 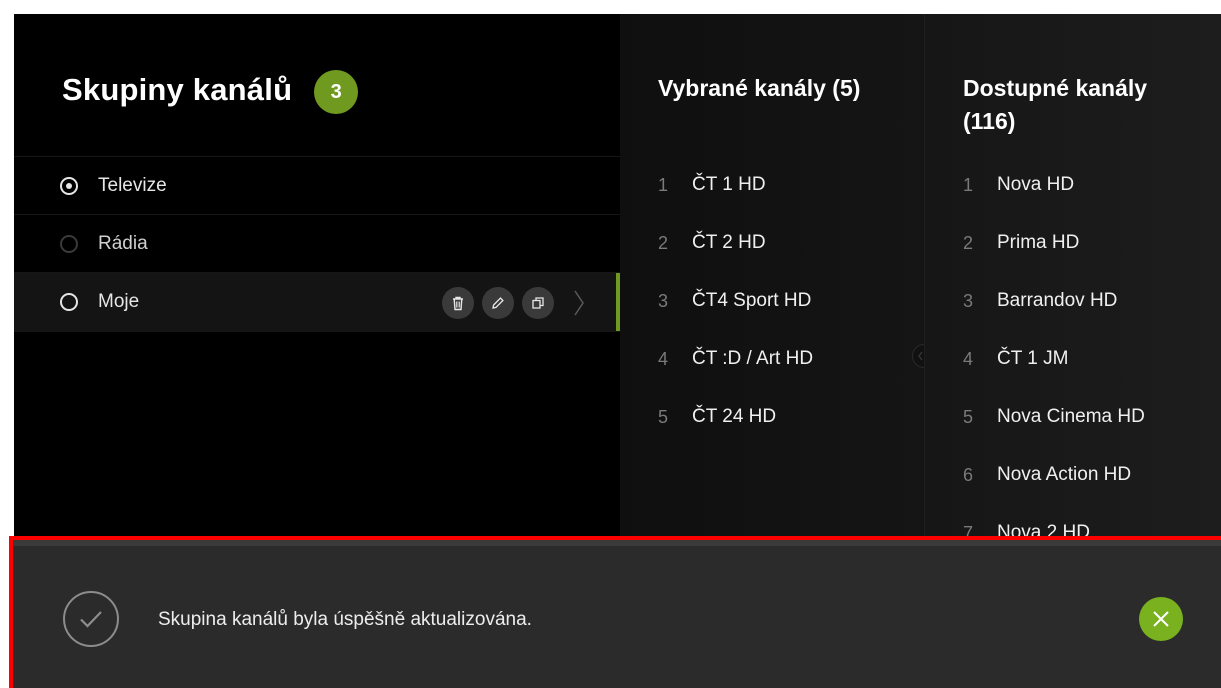 I want to click on close-icon, so click(x=1161, y=619).